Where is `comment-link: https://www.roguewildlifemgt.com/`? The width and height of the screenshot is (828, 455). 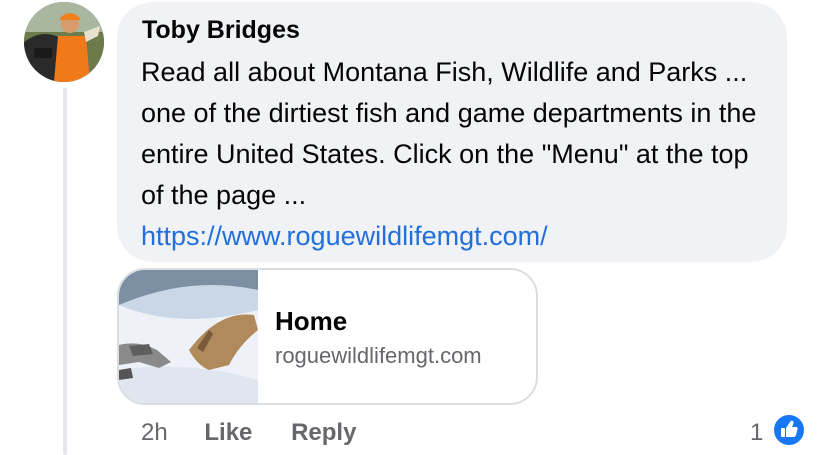 comment-link: https://www.roguewildlifemgt.com/ is located at coordinates (458, 236).